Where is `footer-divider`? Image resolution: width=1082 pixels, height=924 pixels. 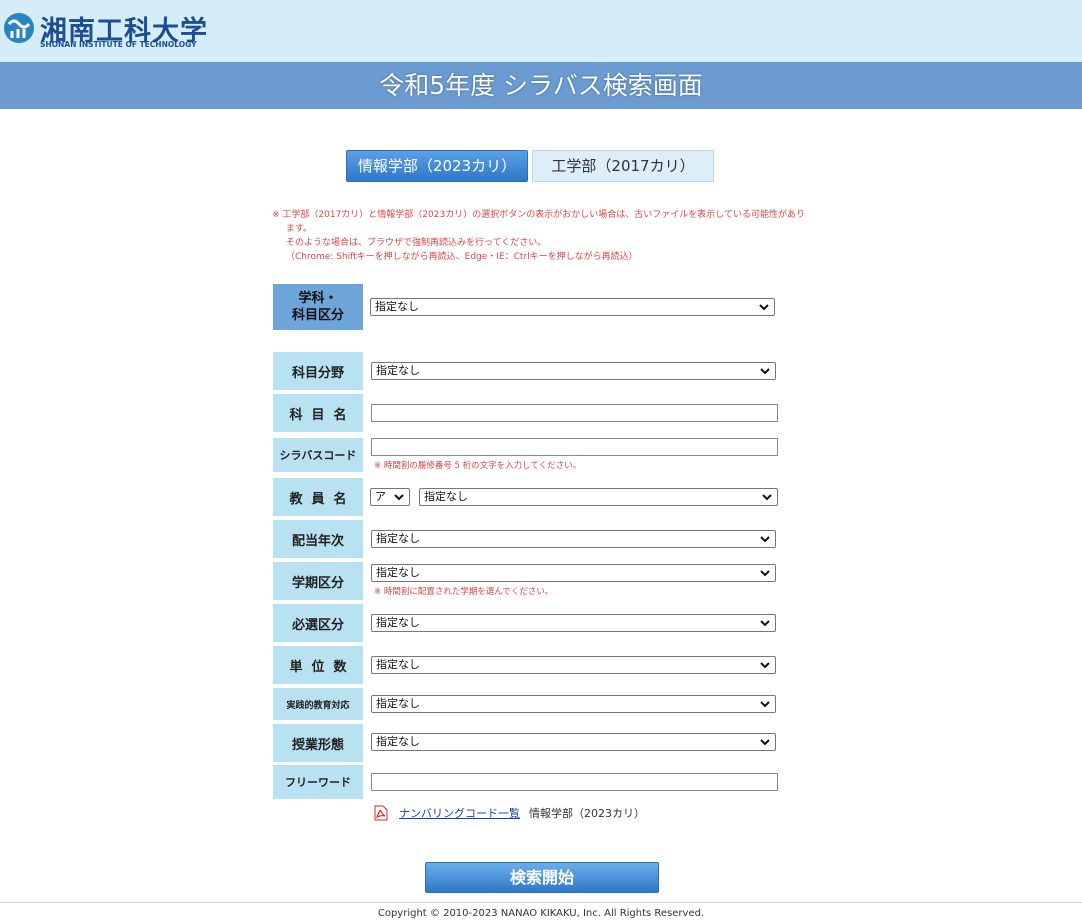 footer-divider is located at coordinates (541, 902).